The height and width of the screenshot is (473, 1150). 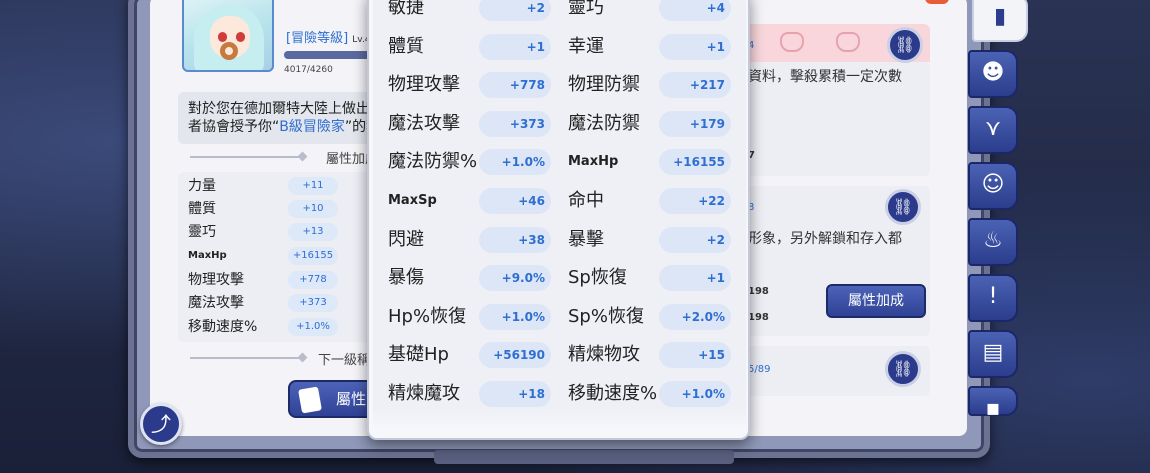 What do you see at coordinates (597, 277) in the screenshot?
I see `attr-name-right: Sp恢復` at bounding box center [597, 277].